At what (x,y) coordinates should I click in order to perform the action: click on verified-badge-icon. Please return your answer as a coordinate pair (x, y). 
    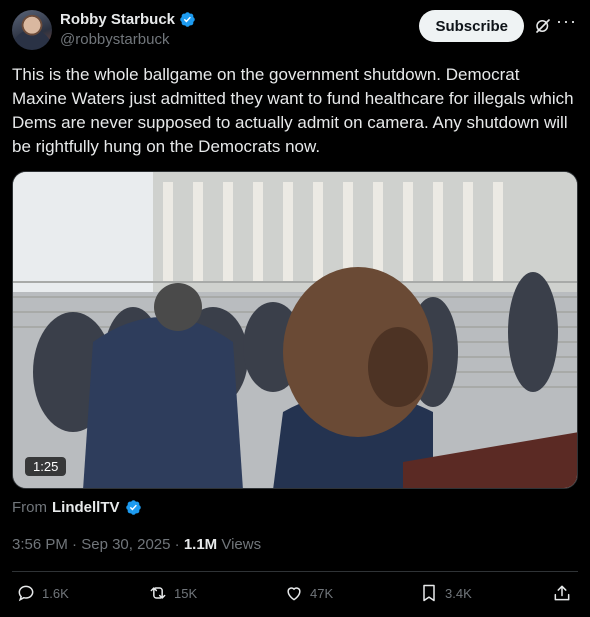
    Looking at the image, I should click on (187, 19).